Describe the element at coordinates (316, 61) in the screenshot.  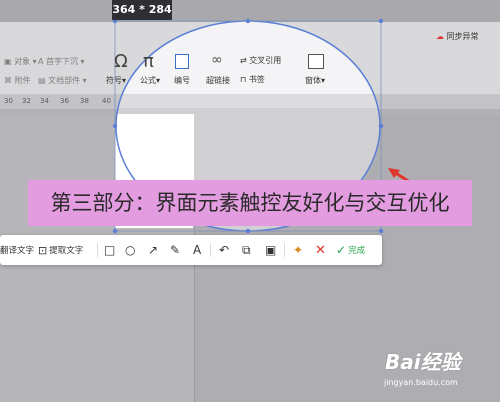
I see `form-icon` at that location.